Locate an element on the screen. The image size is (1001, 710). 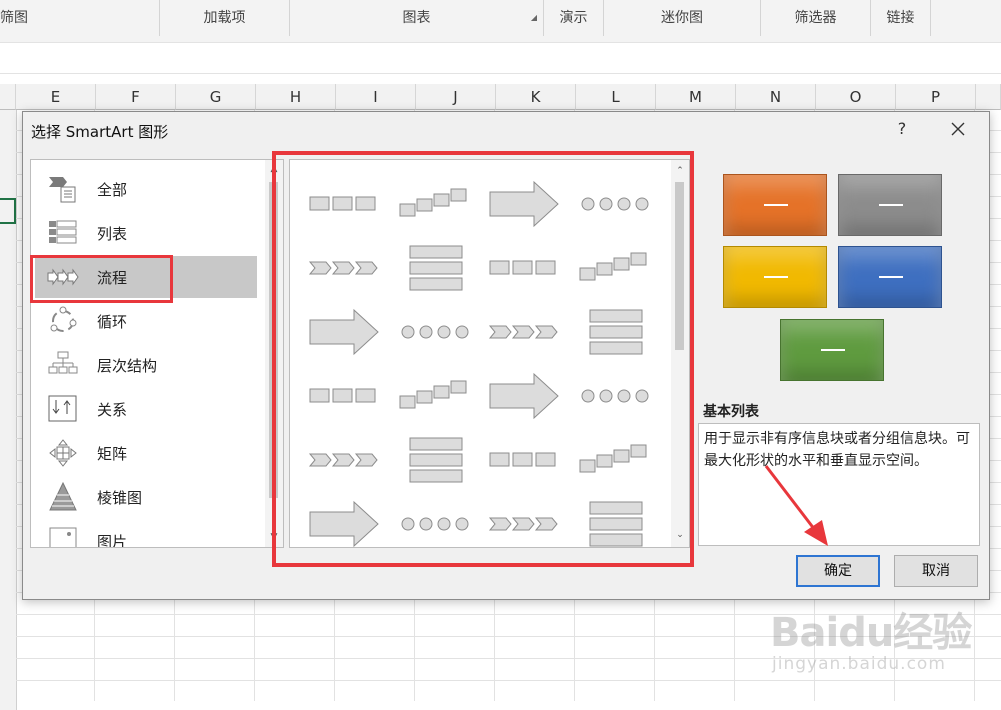
ribbon-group-label: 筛选器 is located at coordinates (815, 18).